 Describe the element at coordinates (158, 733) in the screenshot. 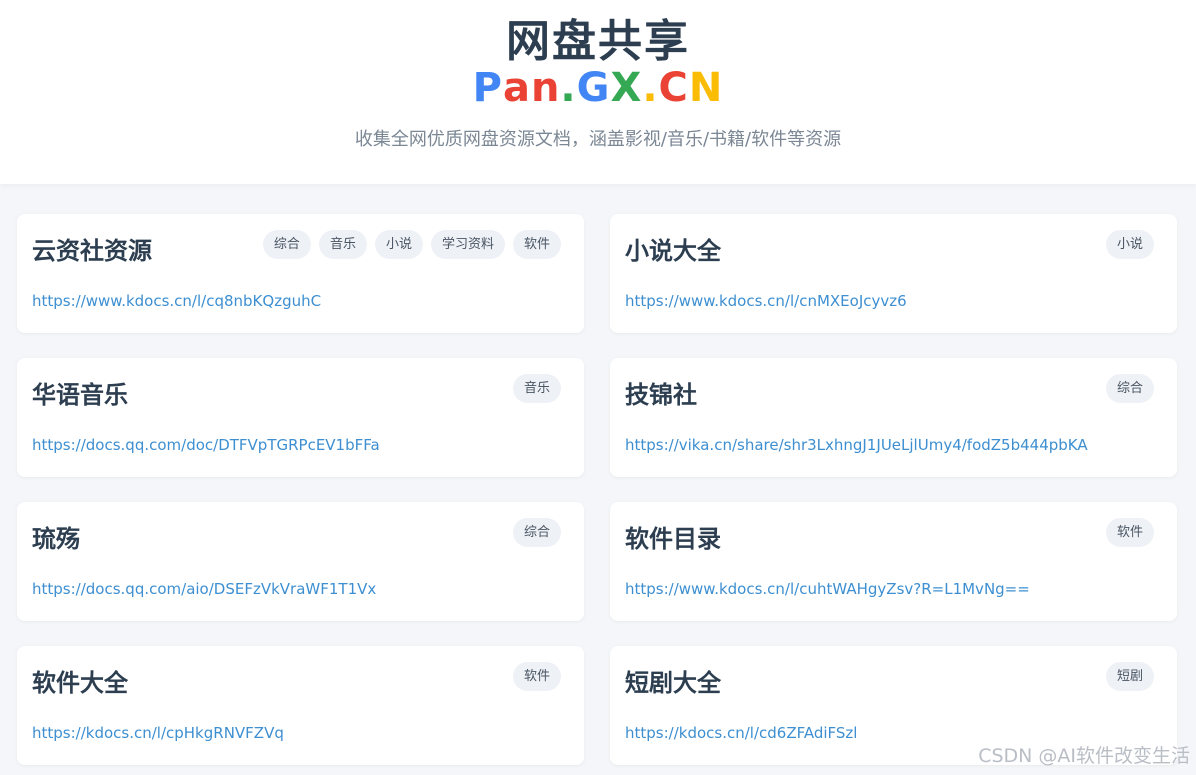

I see `card-link: https://kdocs.cn/l/cpHkgRNVFZVq` at that location.